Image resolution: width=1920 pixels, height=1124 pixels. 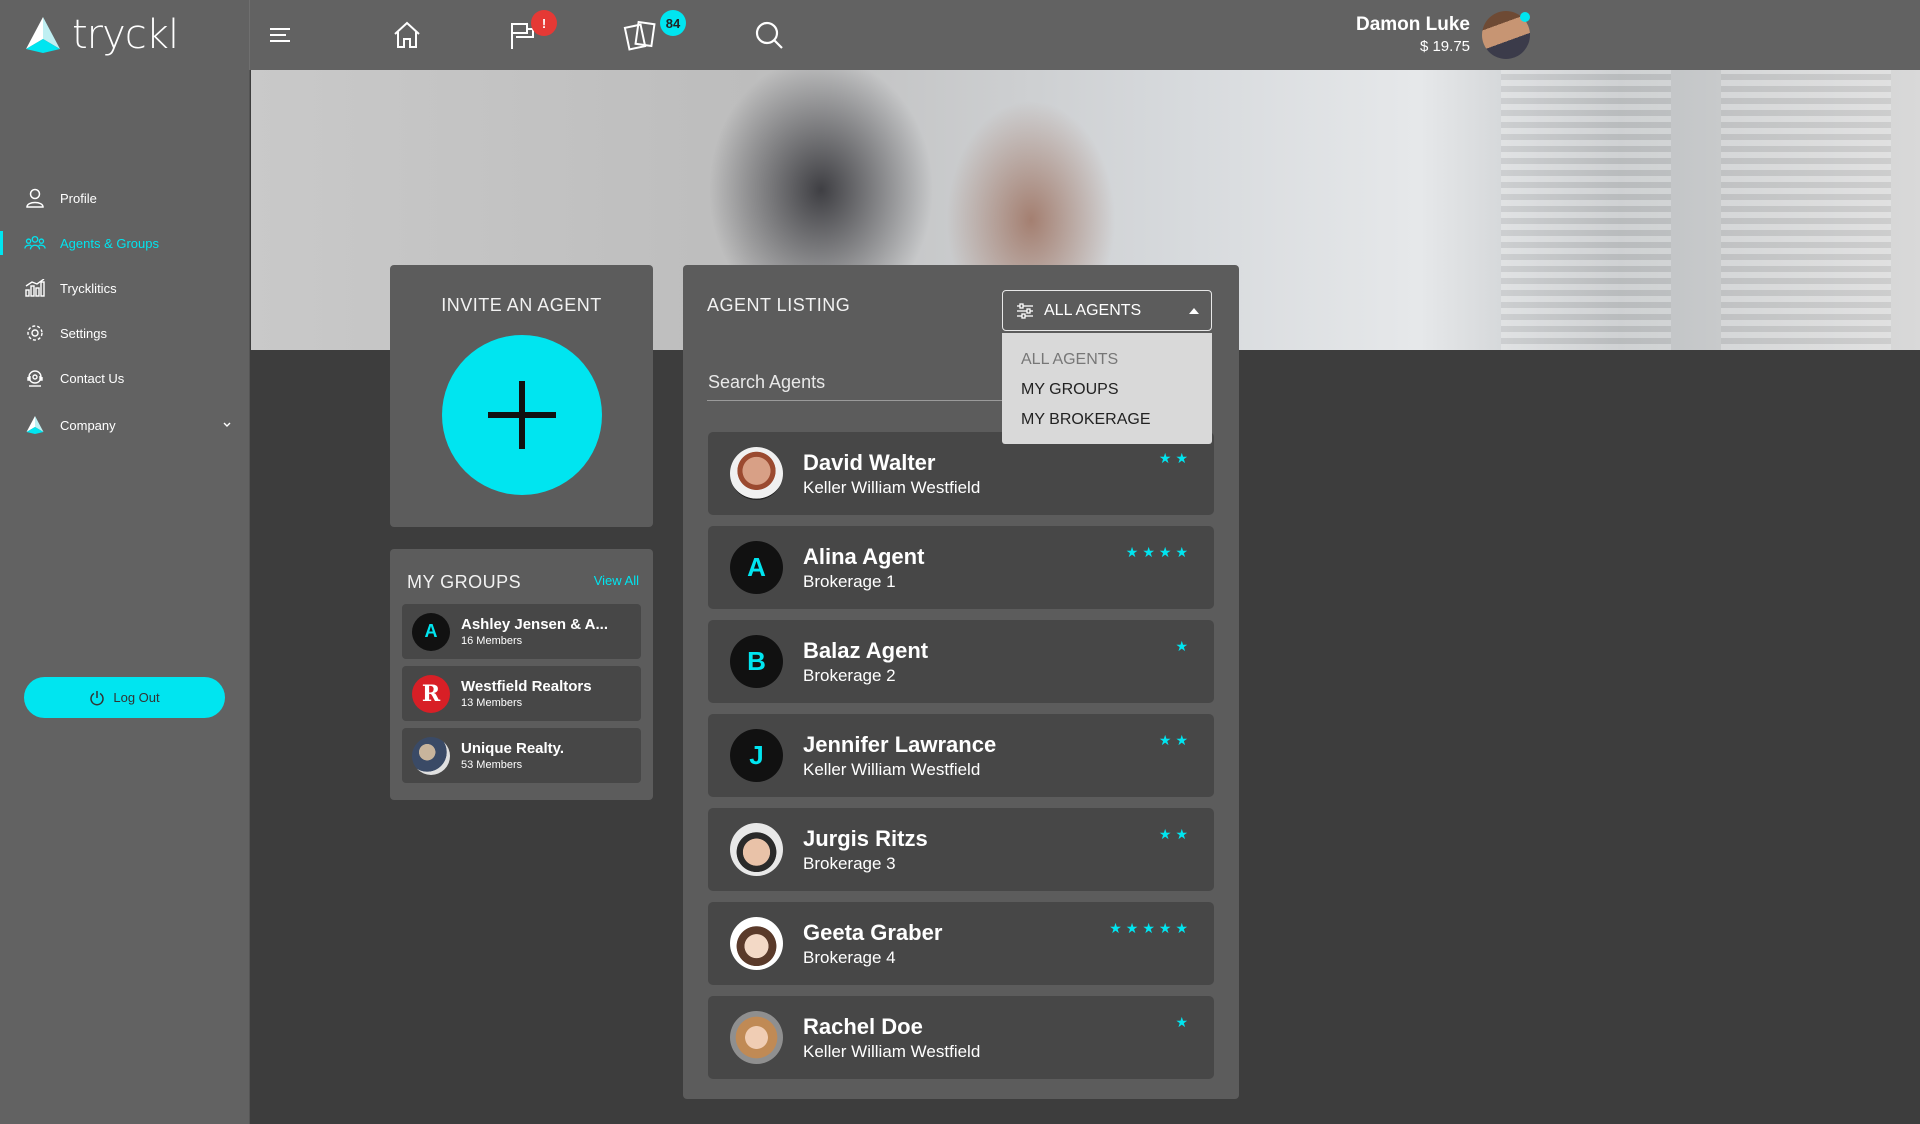 I want to click on sidebar-item-company: Company, so click(x=125, y=425).